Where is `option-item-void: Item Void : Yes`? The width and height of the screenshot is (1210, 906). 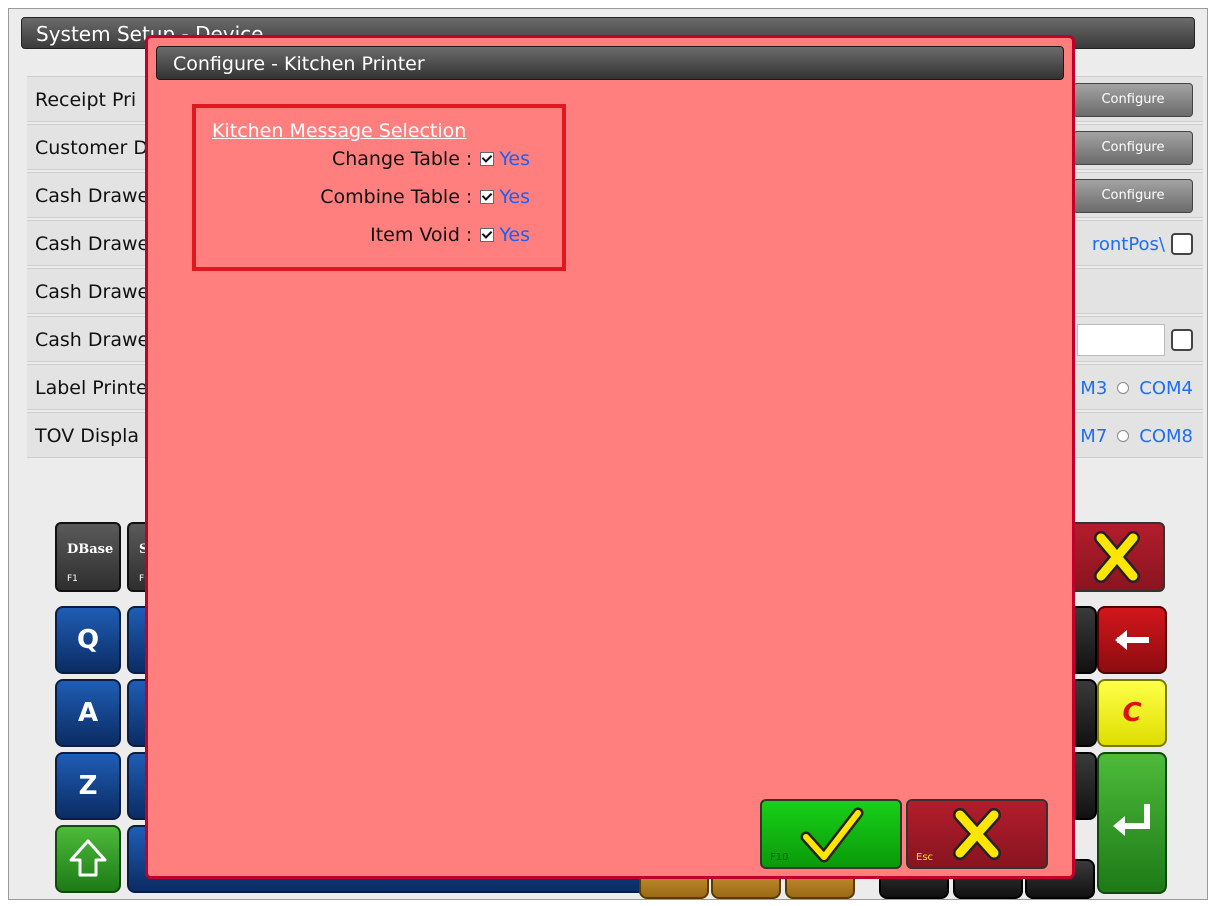
option-item-void: Item Void : Yes is located at coordinates (450, 235).